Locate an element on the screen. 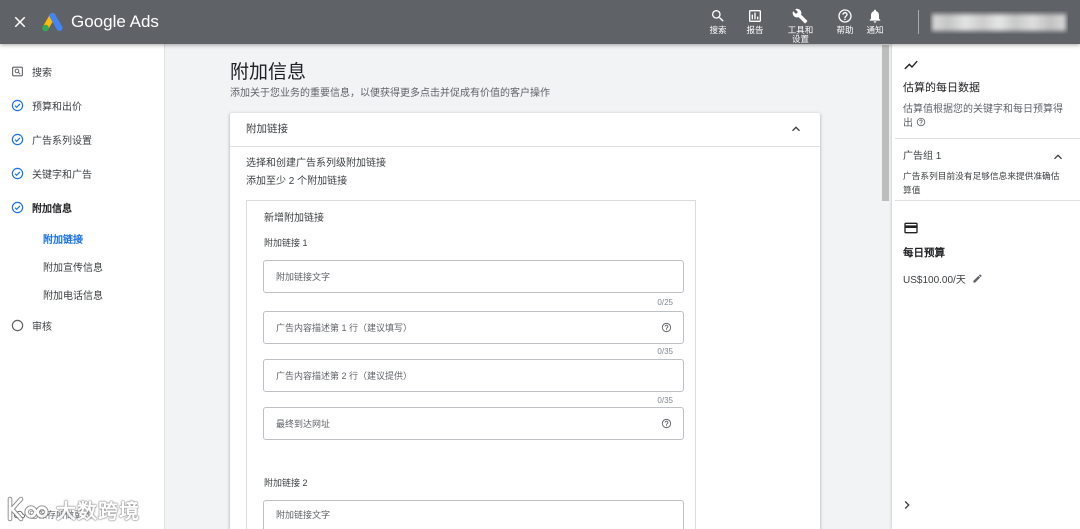 This screenshot has width=1080, height=529. substep-label: 附加链接 is located at coordinates (63, 240).